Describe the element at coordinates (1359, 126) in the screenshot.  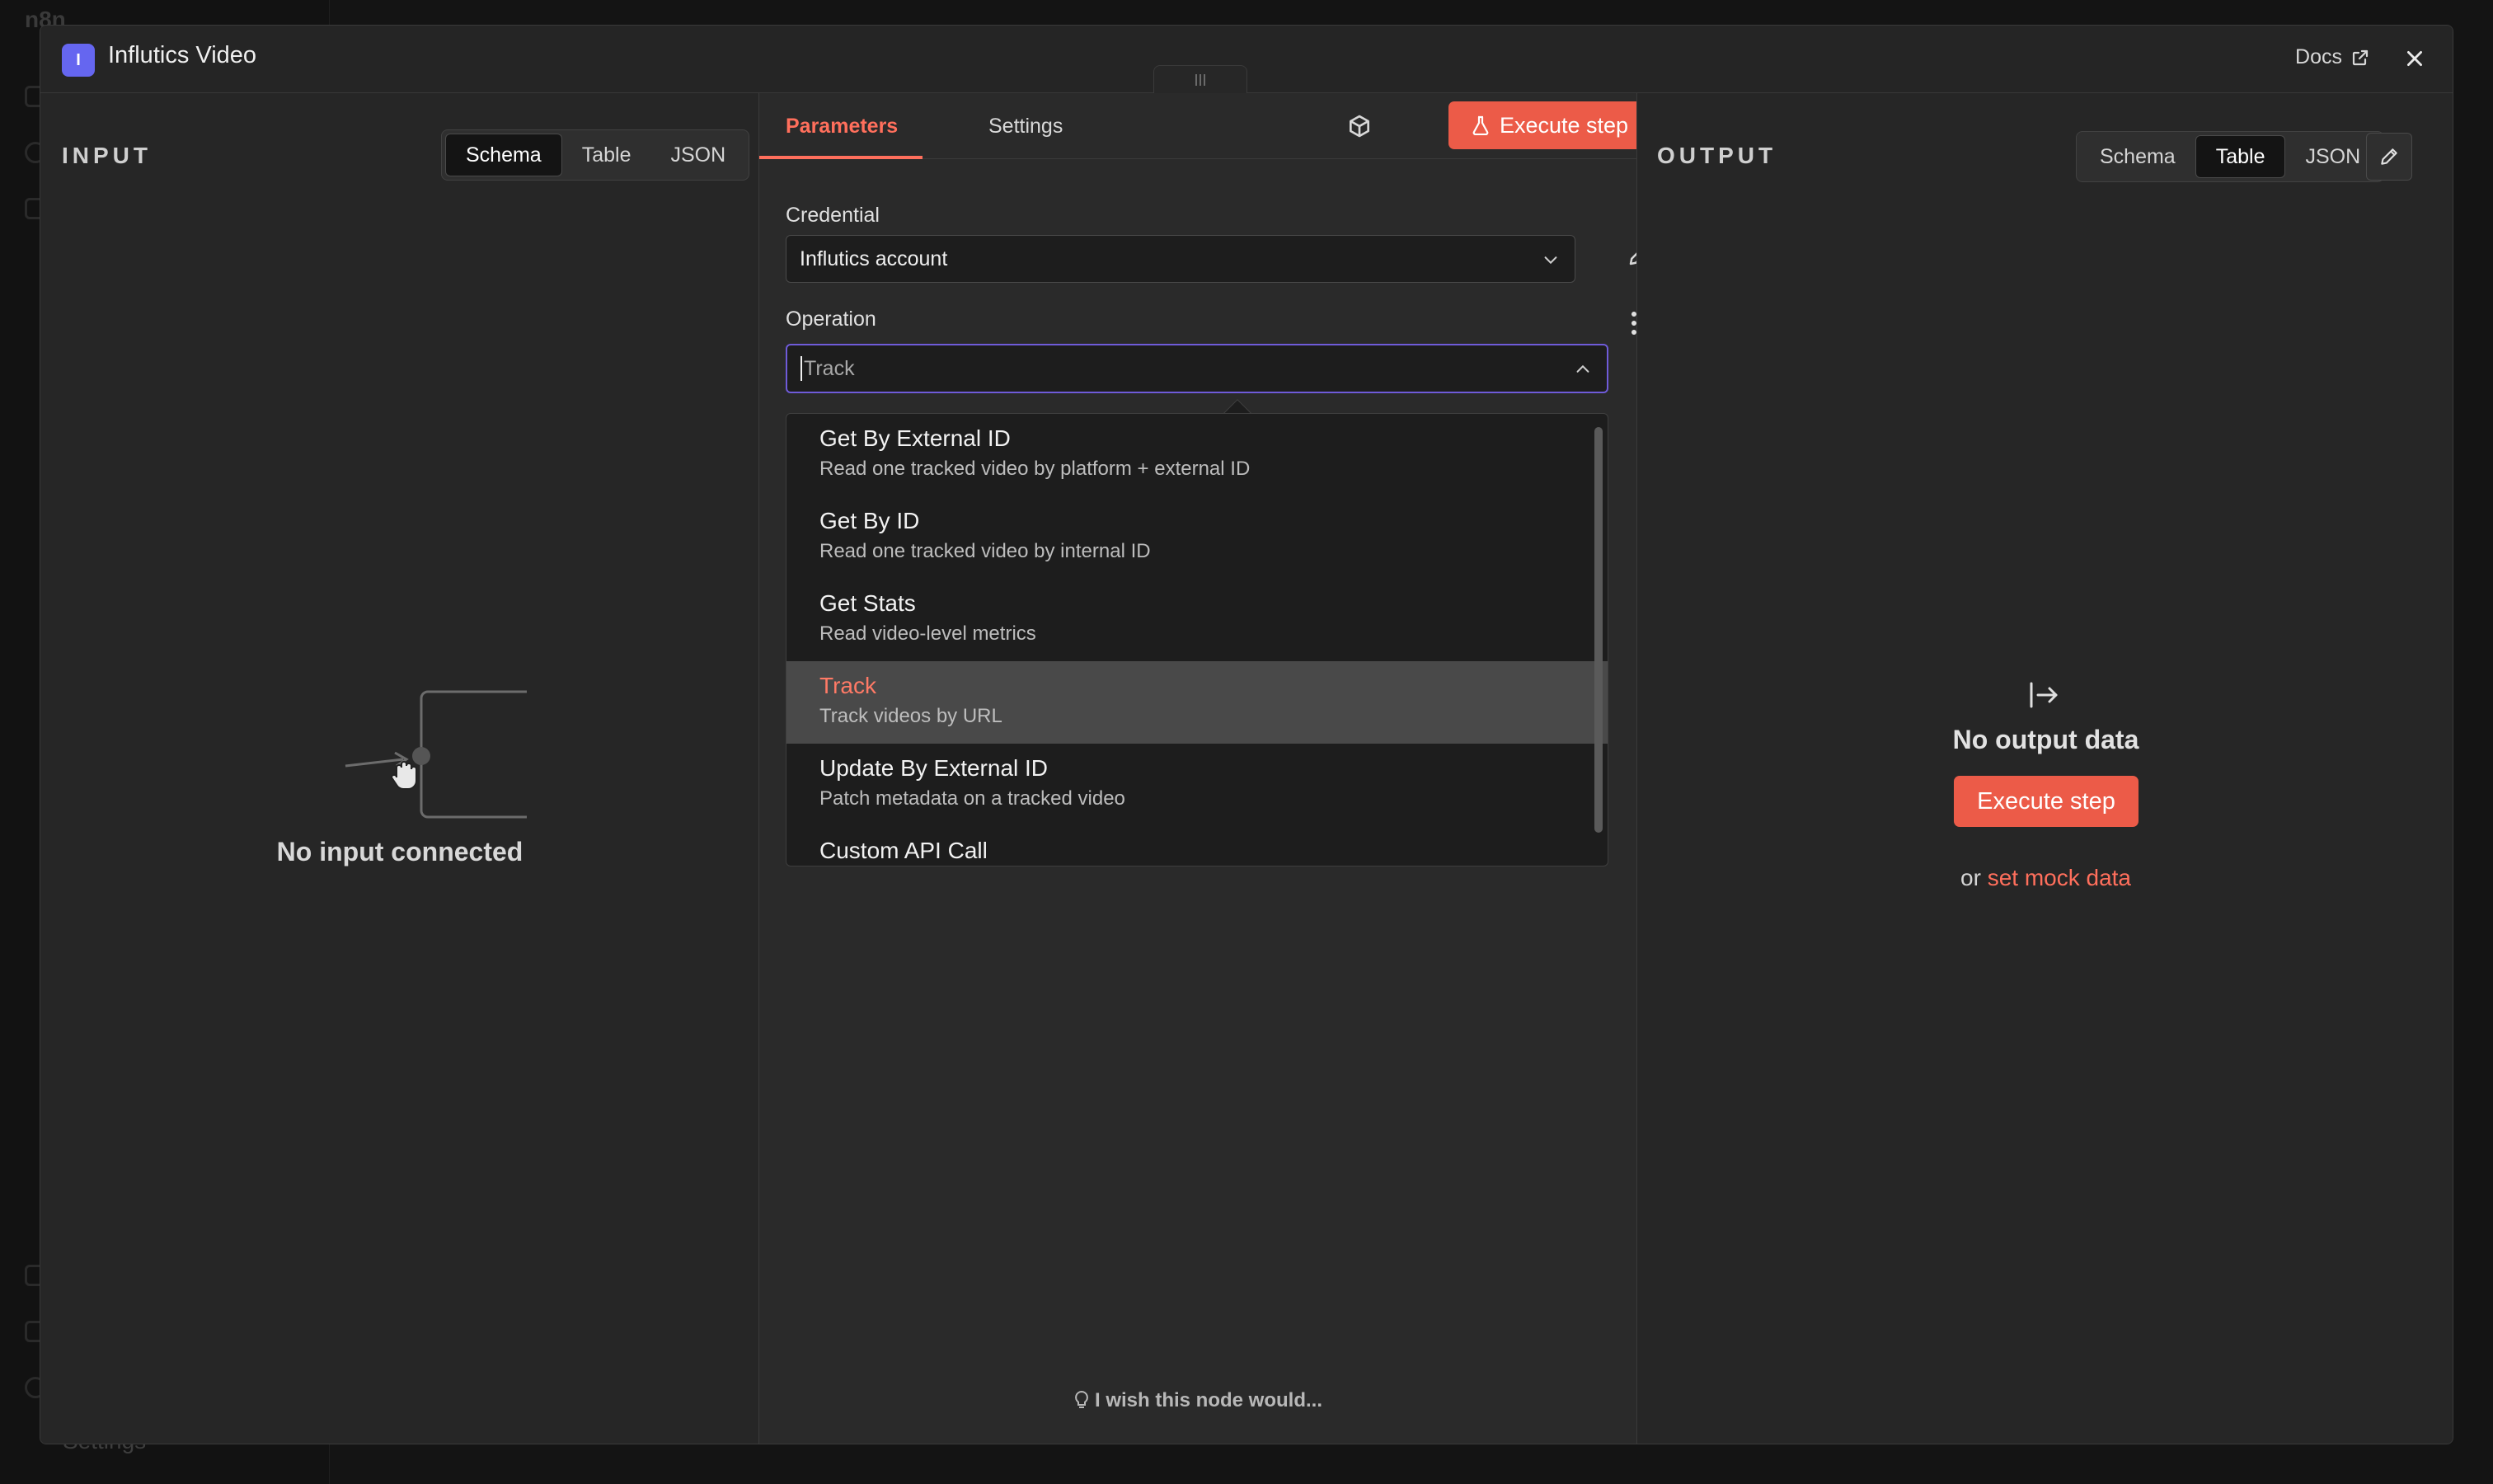
I see `cube-icon` at that location.